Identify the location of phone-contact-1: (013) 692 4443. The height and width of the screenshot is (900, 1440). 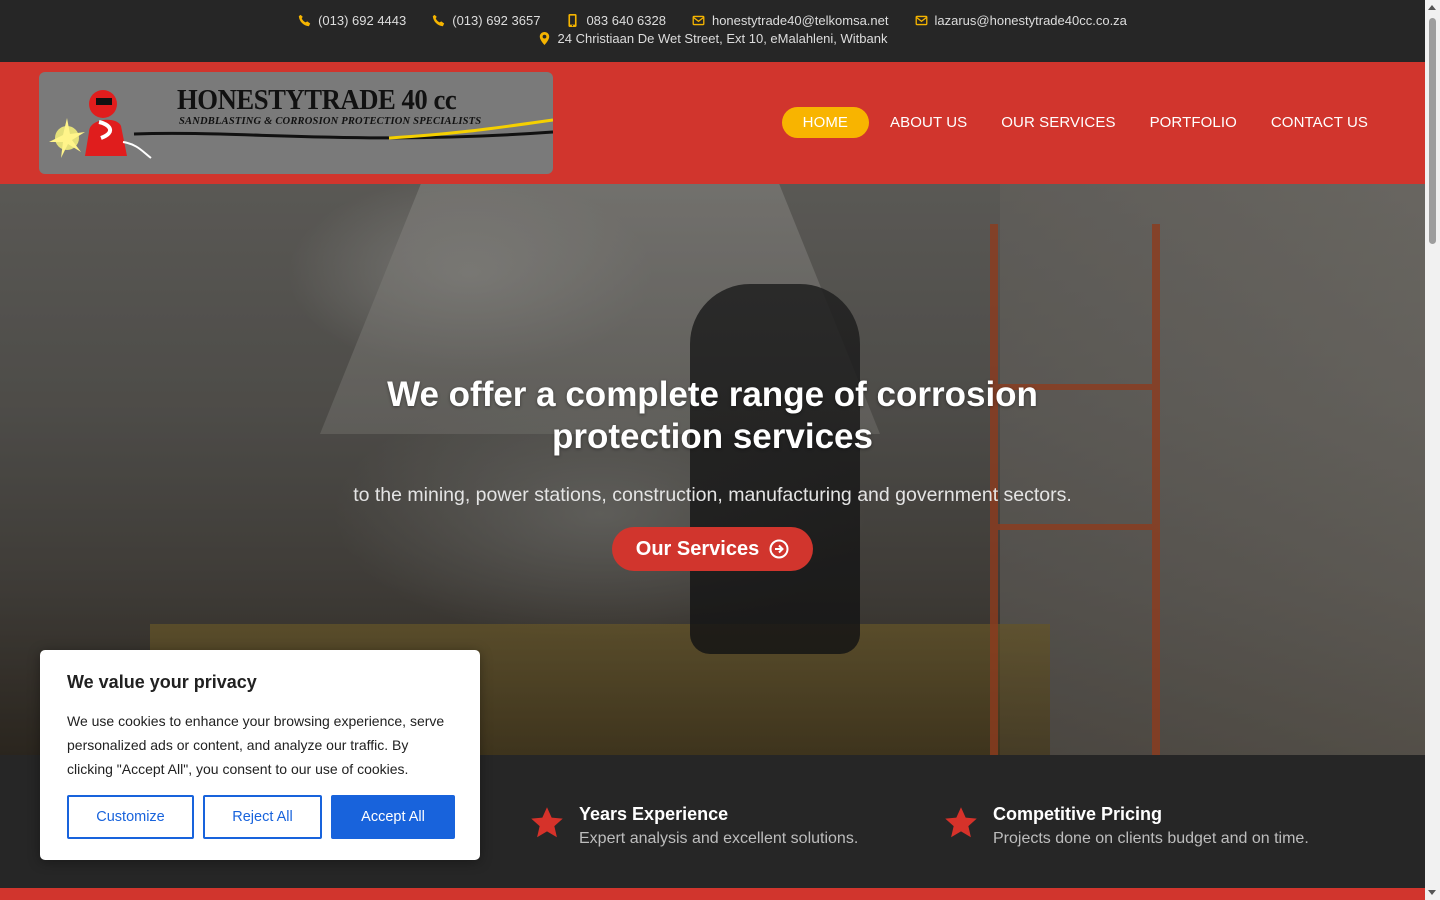
(352, 20).